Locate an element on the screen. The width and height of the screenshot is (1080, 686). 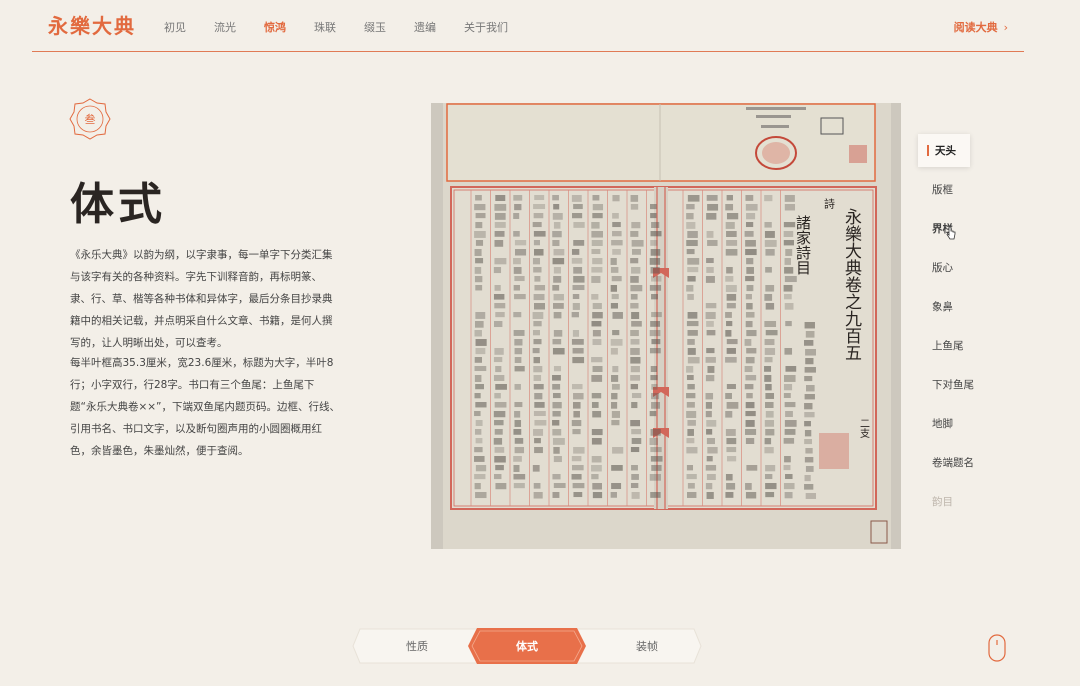
section-title: 体式 is located at coordinates (118, 204).